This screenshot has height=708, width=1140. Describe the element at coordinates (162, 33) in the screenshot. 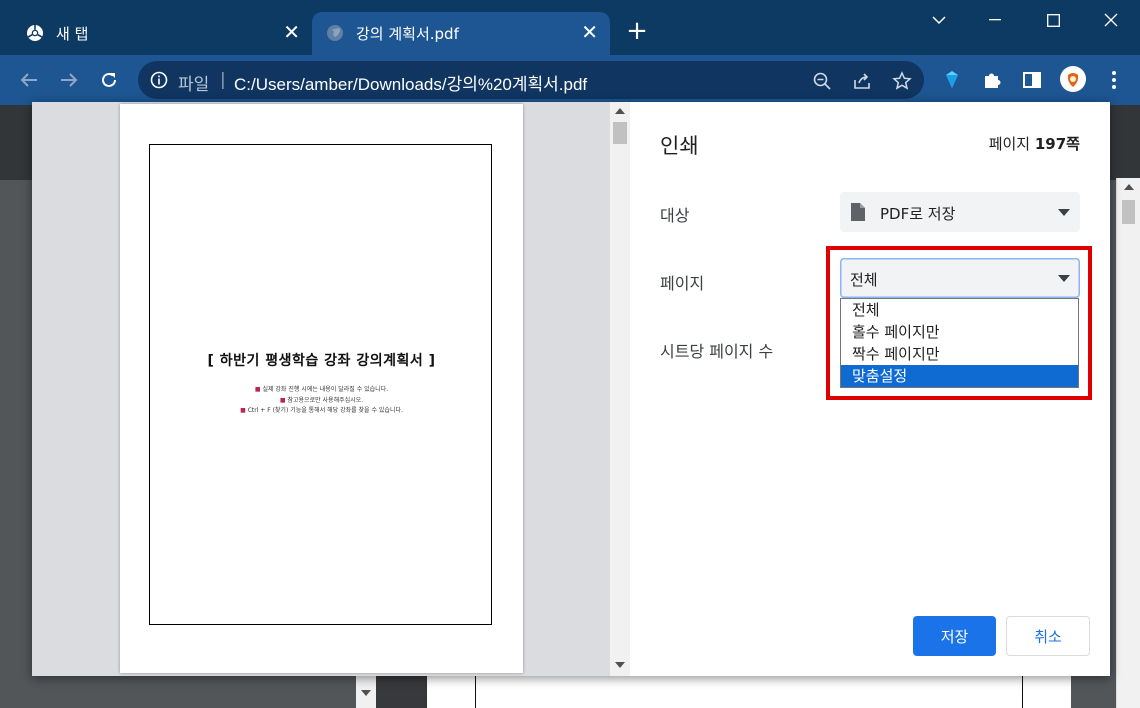

I see `tab-new-tab: 새 탭 ✕` at that location.